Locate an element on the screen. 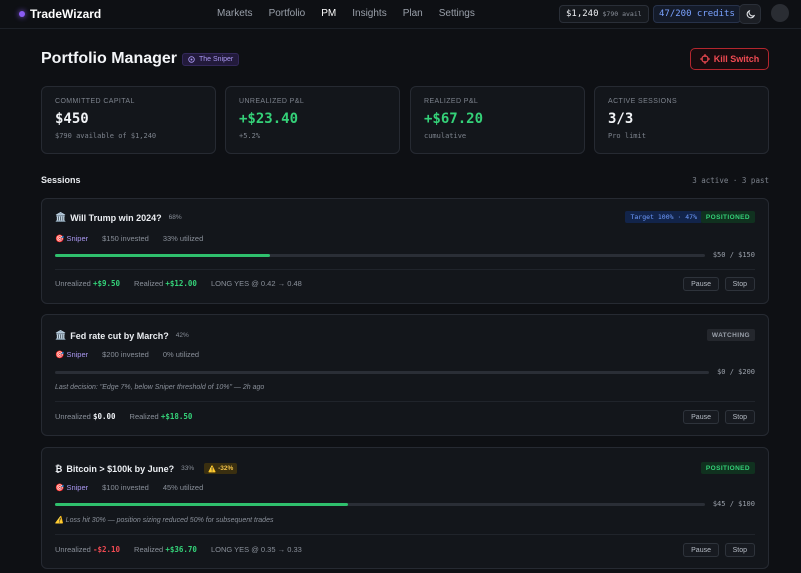 The height and width of the screenshot is (573, 801). session-meta: 🎯 Sniper $150 invested 33% utilized is located at coordinates (129, 238).